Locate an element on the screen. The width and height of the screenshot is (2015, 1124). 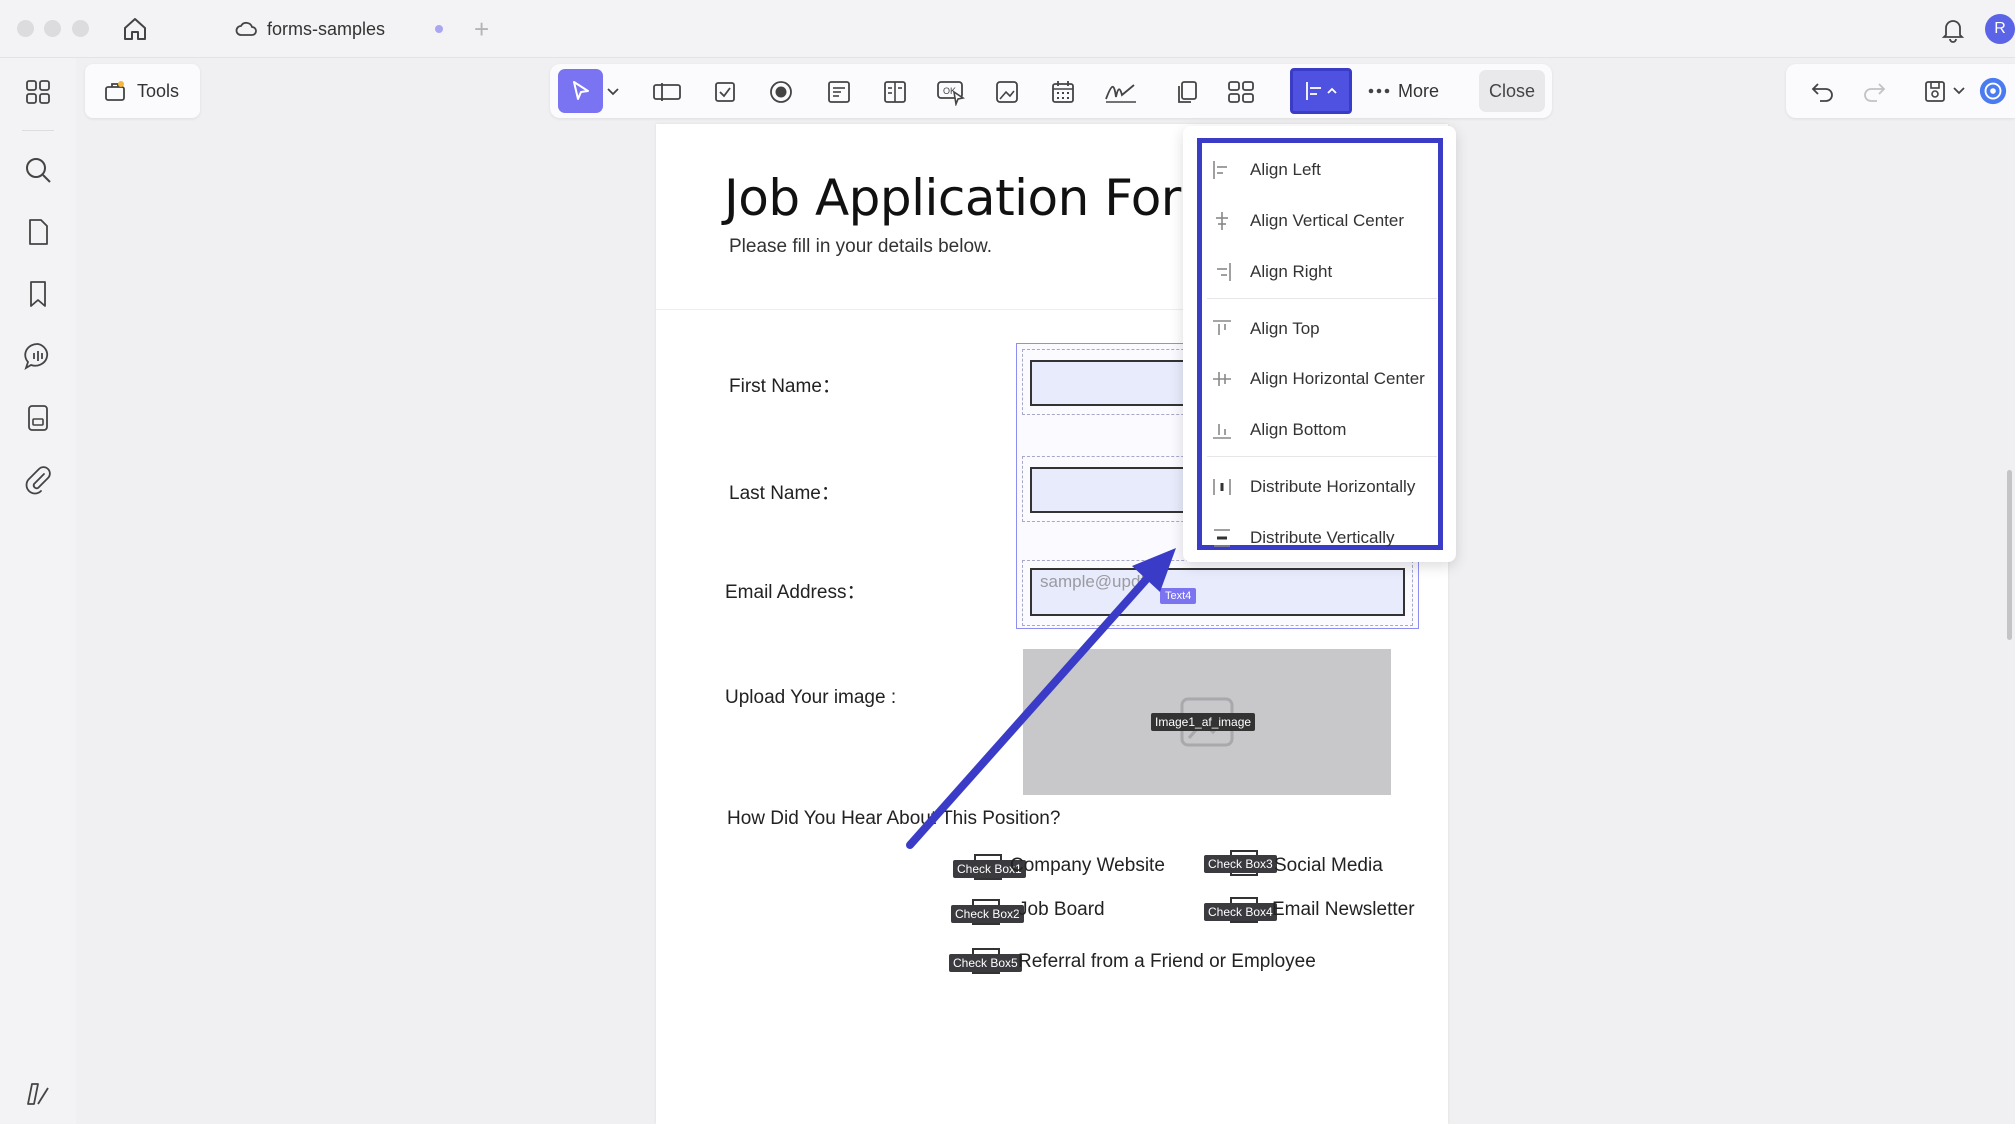
distribute-horizontally-icon is located at coordinates (1222, 487).